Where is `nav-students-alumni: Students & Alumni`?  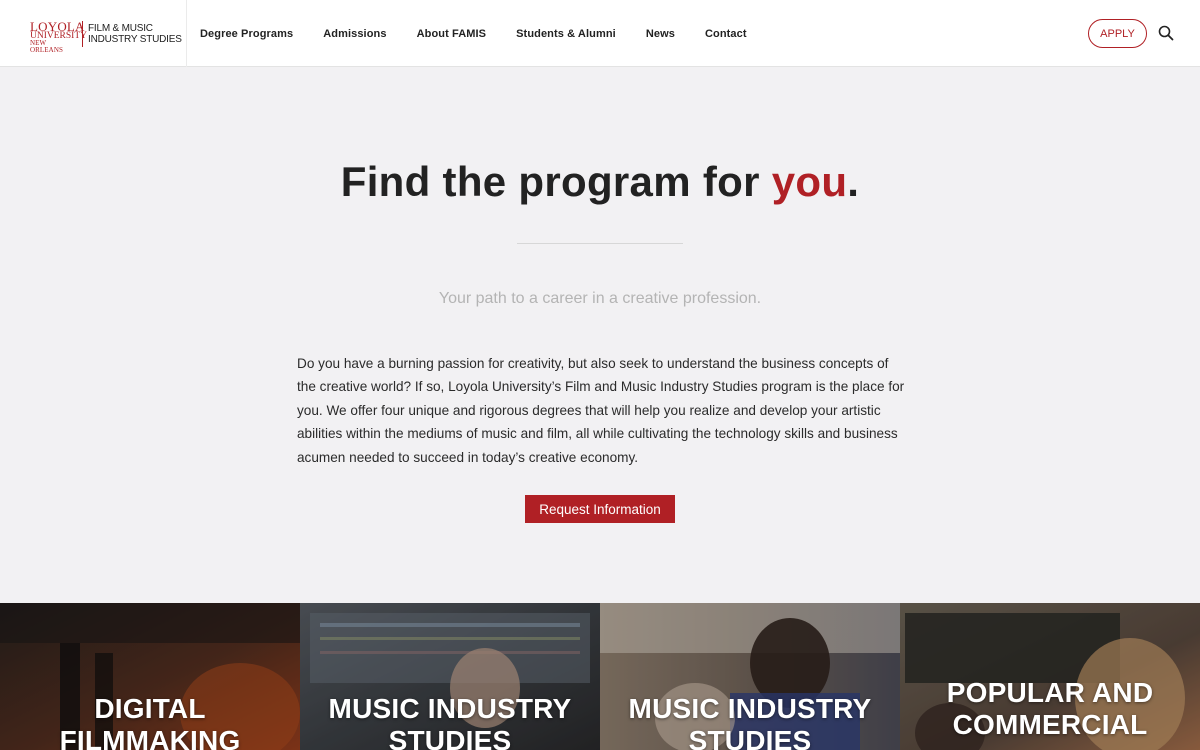
nav-students-alumni: Students & Alumni is located at coordinates (566, 34).